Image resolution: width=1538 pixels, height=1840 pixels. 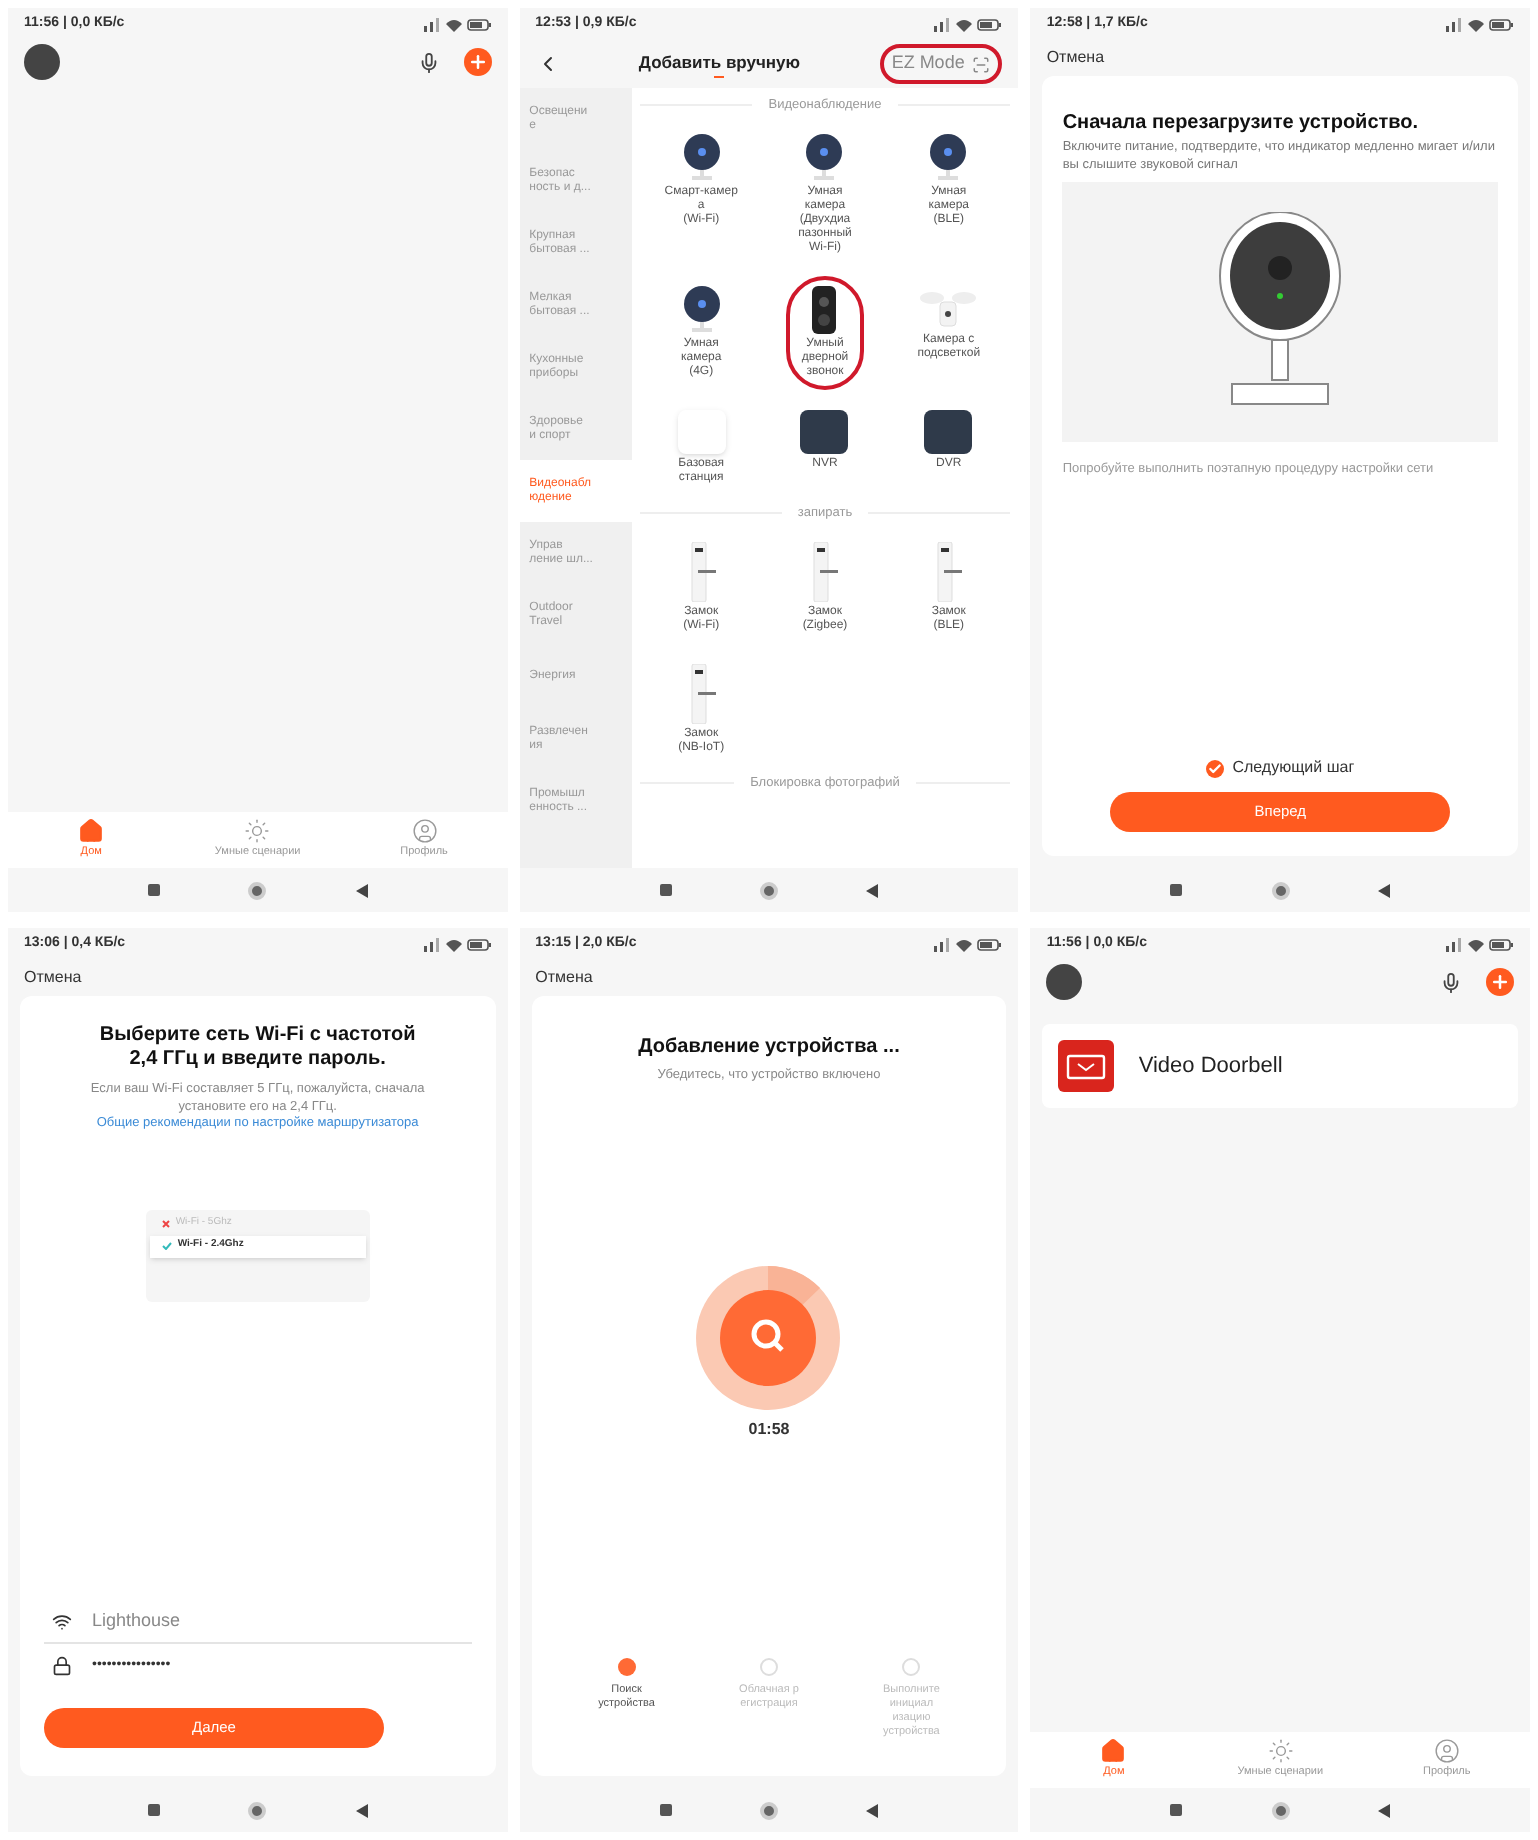 I want to click on page-title: Добавить вручную, so click(x=719, y=62).